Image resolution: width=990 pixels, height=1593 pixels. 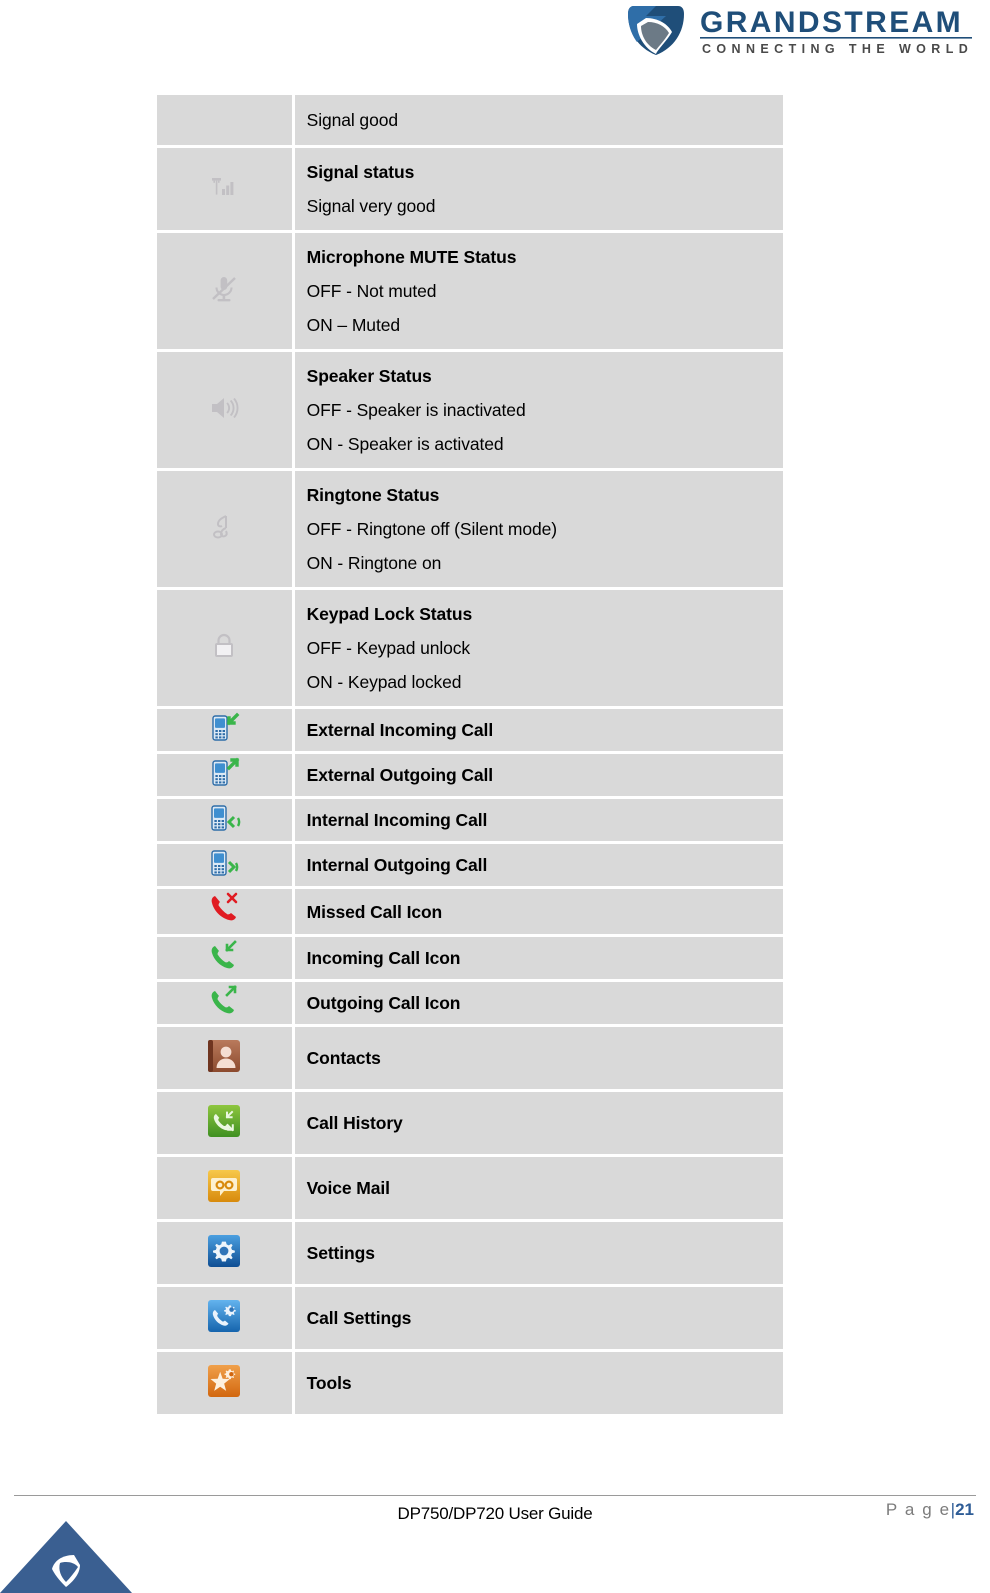 What do you see at coordinates (383, 958) in the screenshot?
I see `row-title: Incoming Call Icon` at bounding box center [383, 958].